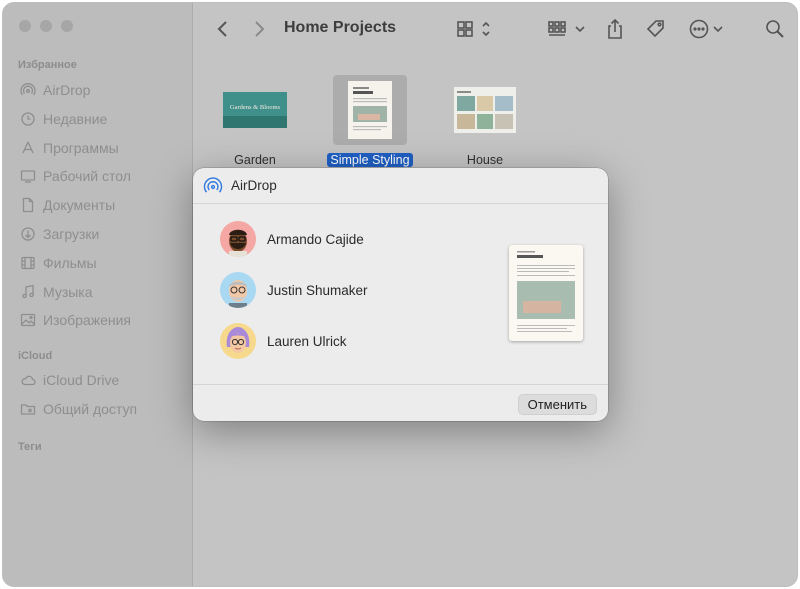 This screenshot has width=800, height=589. Describe the element at coordinates (28, 320) in the screenshot. I see `photo-icon` at that location.